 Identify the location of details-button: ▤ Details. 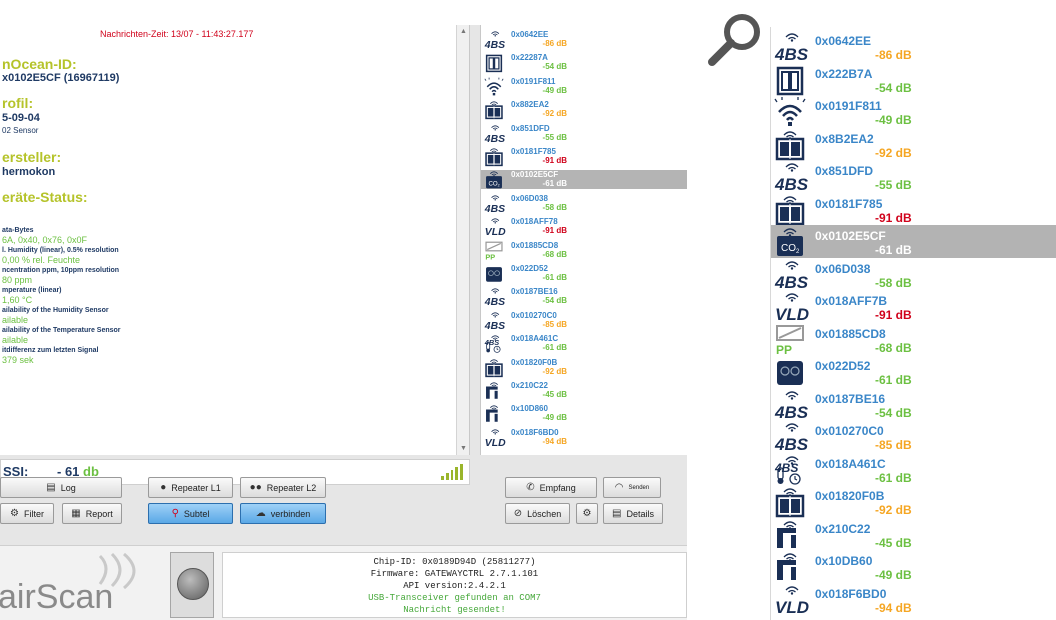
(633, 513).